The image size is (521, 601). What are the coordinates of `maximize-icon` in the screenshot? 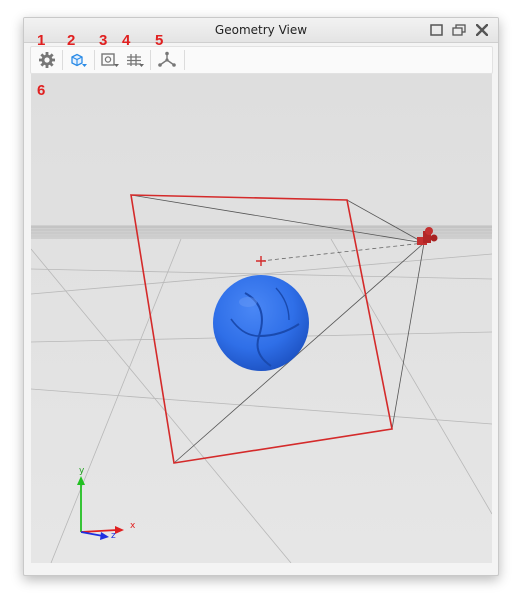 It's located at (436, 30).